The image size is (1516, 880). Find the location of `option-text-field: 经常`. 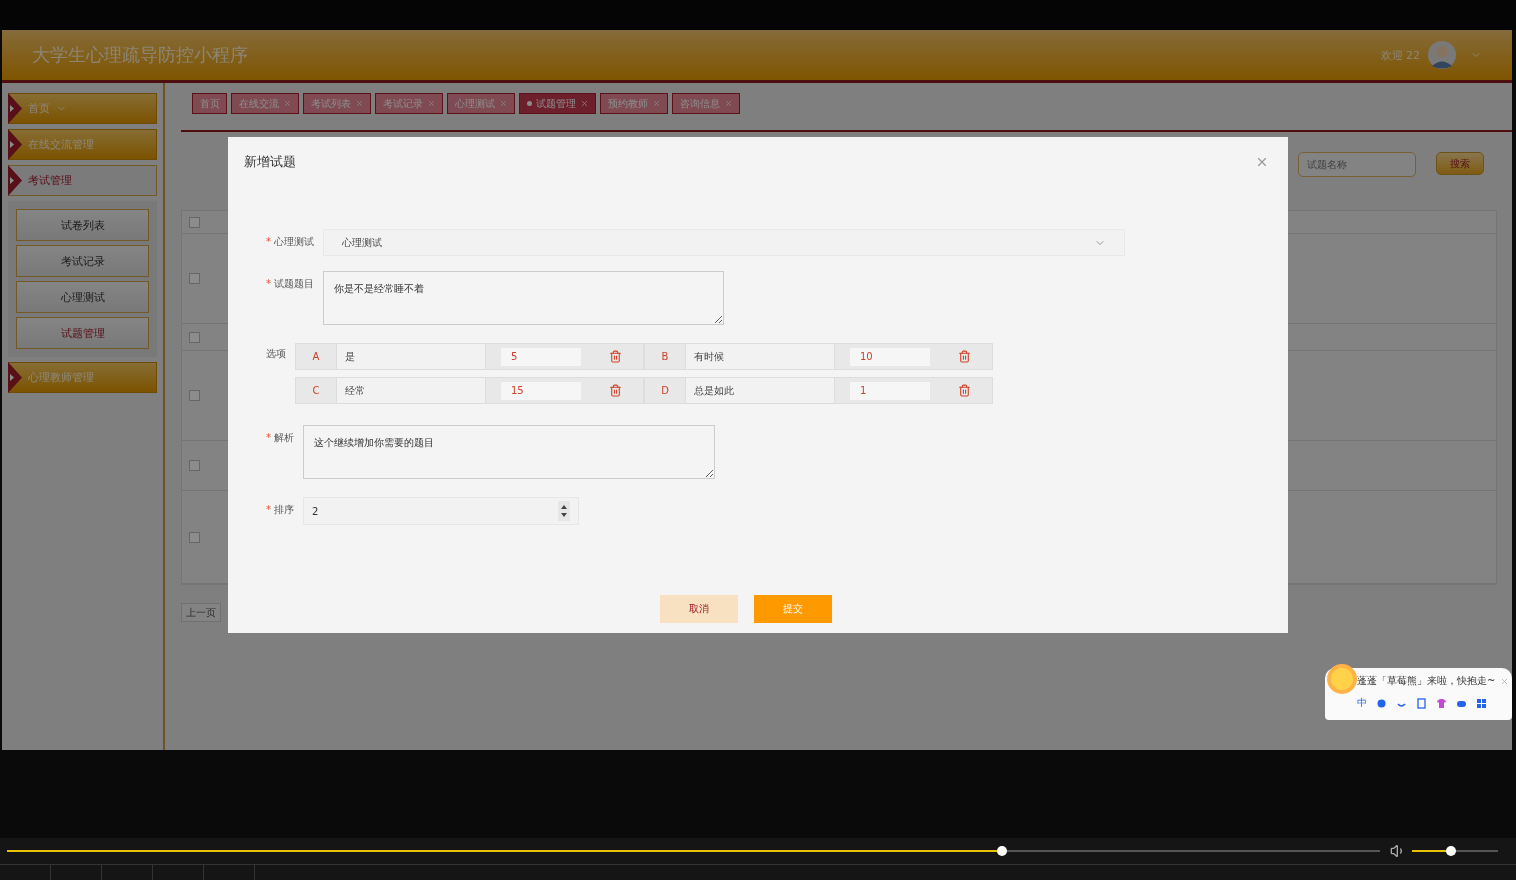

option-text-field: 经常 is located at coordinates (411, 390).